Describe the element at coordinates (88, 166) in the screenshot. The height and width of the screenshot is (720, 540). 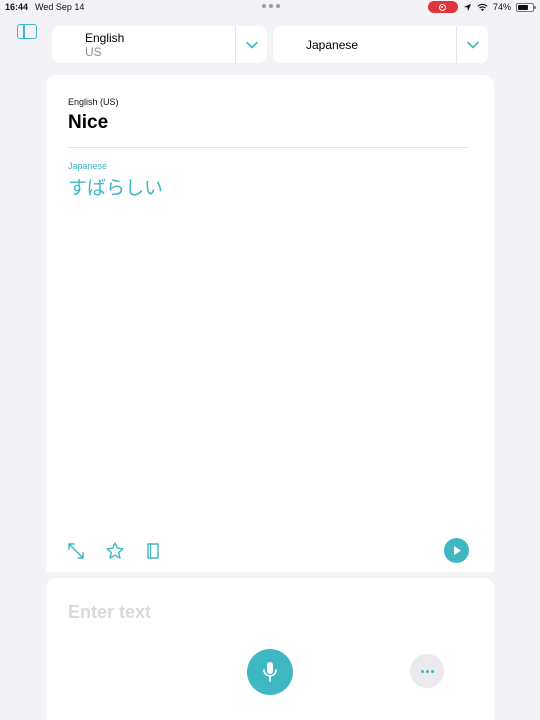
I see `target-language-label: Japanese` at that location.